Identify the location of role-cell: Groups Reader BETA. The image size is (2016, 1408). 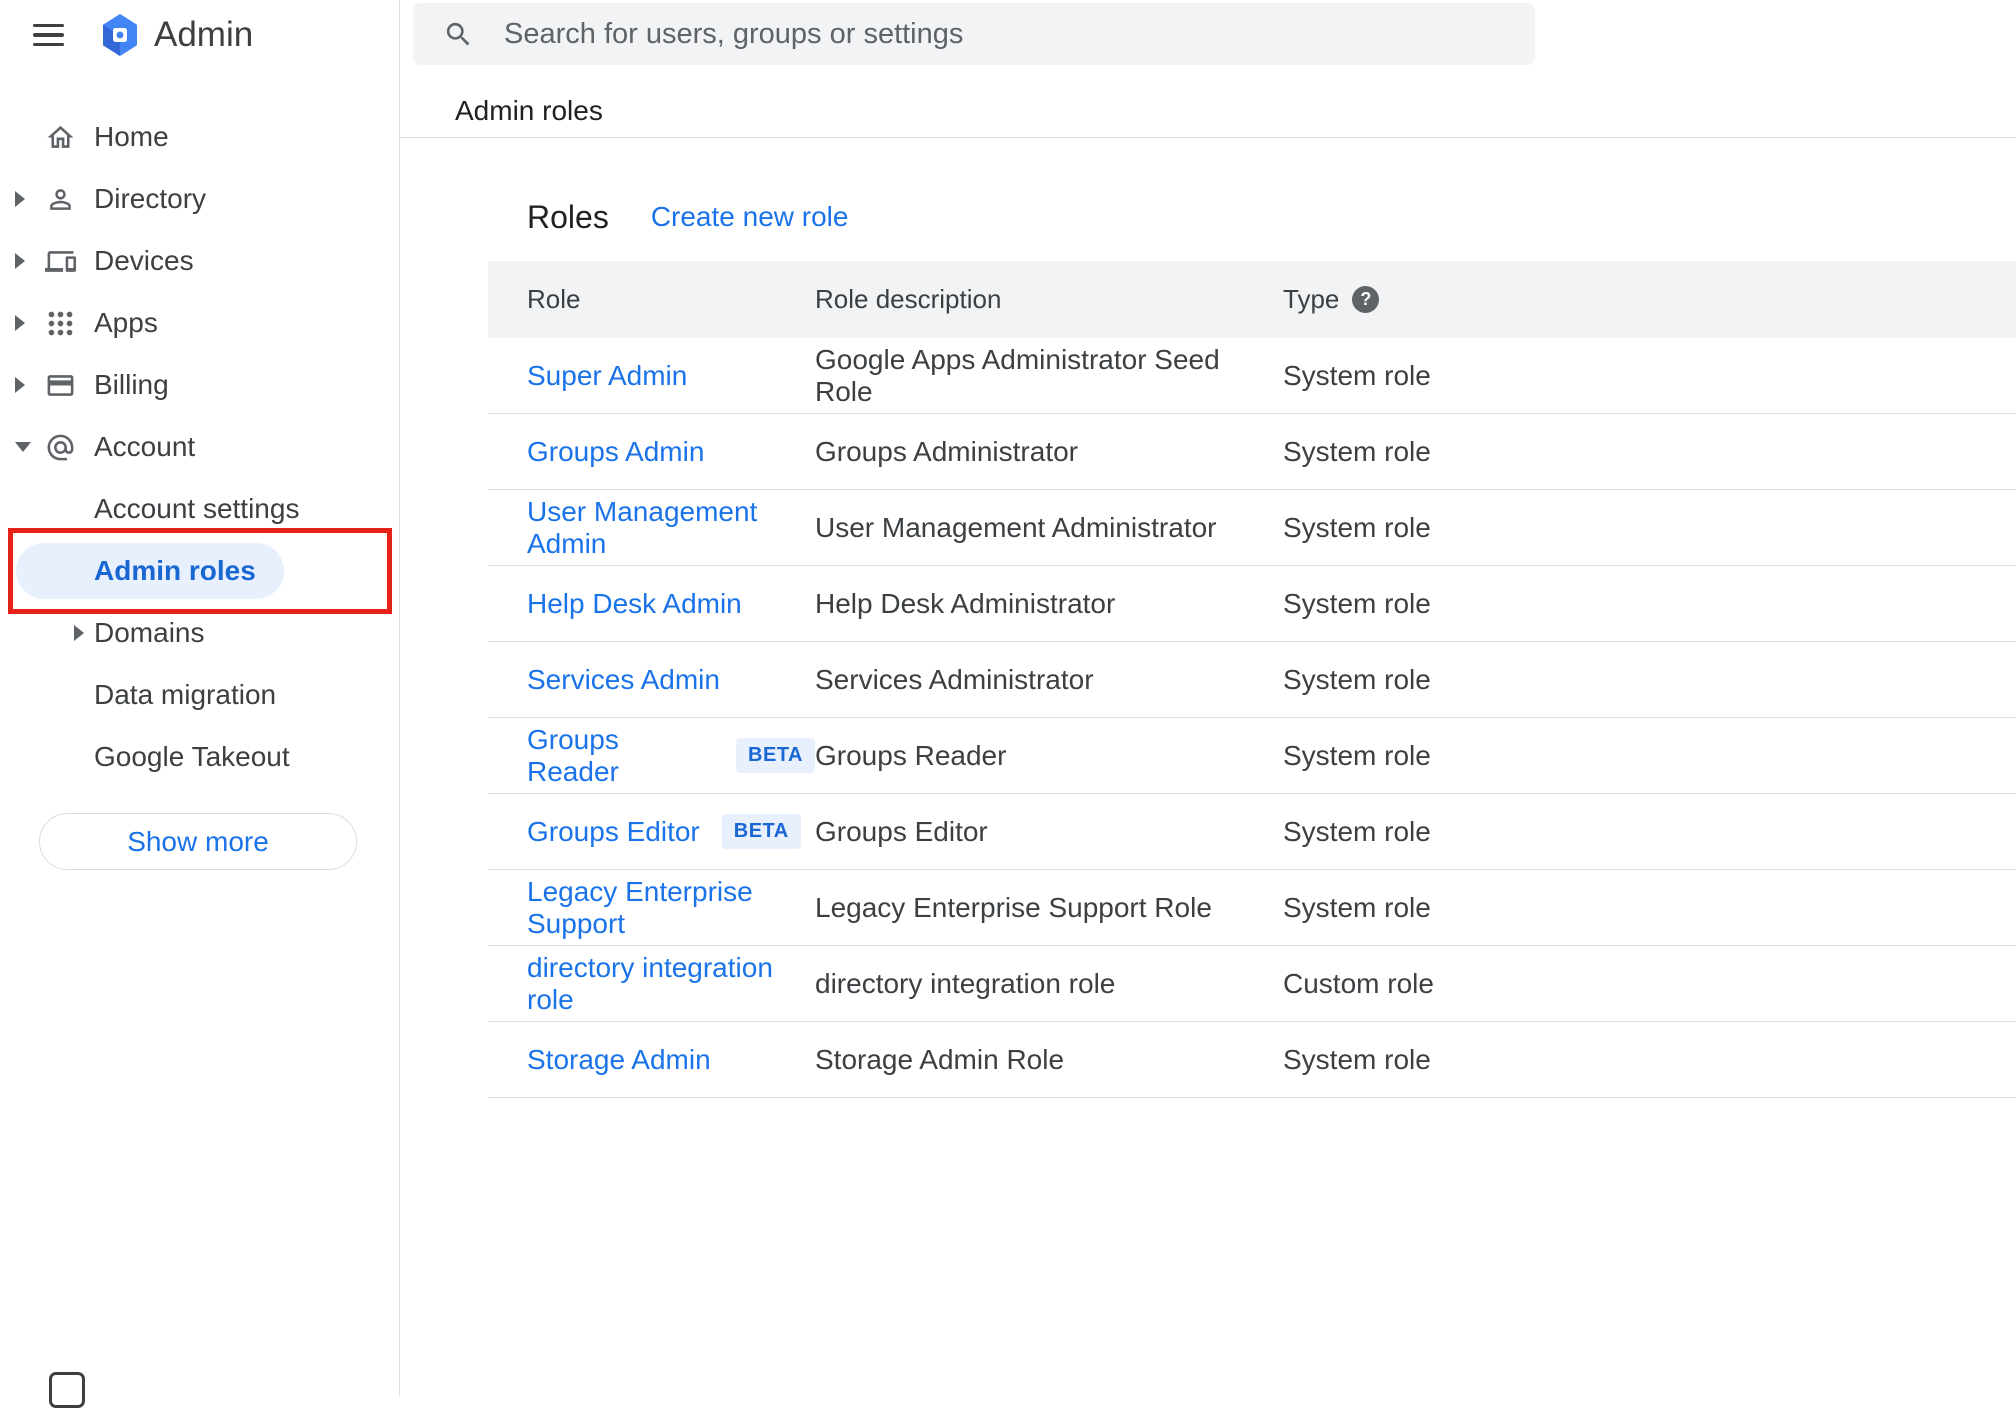
(651, 756).